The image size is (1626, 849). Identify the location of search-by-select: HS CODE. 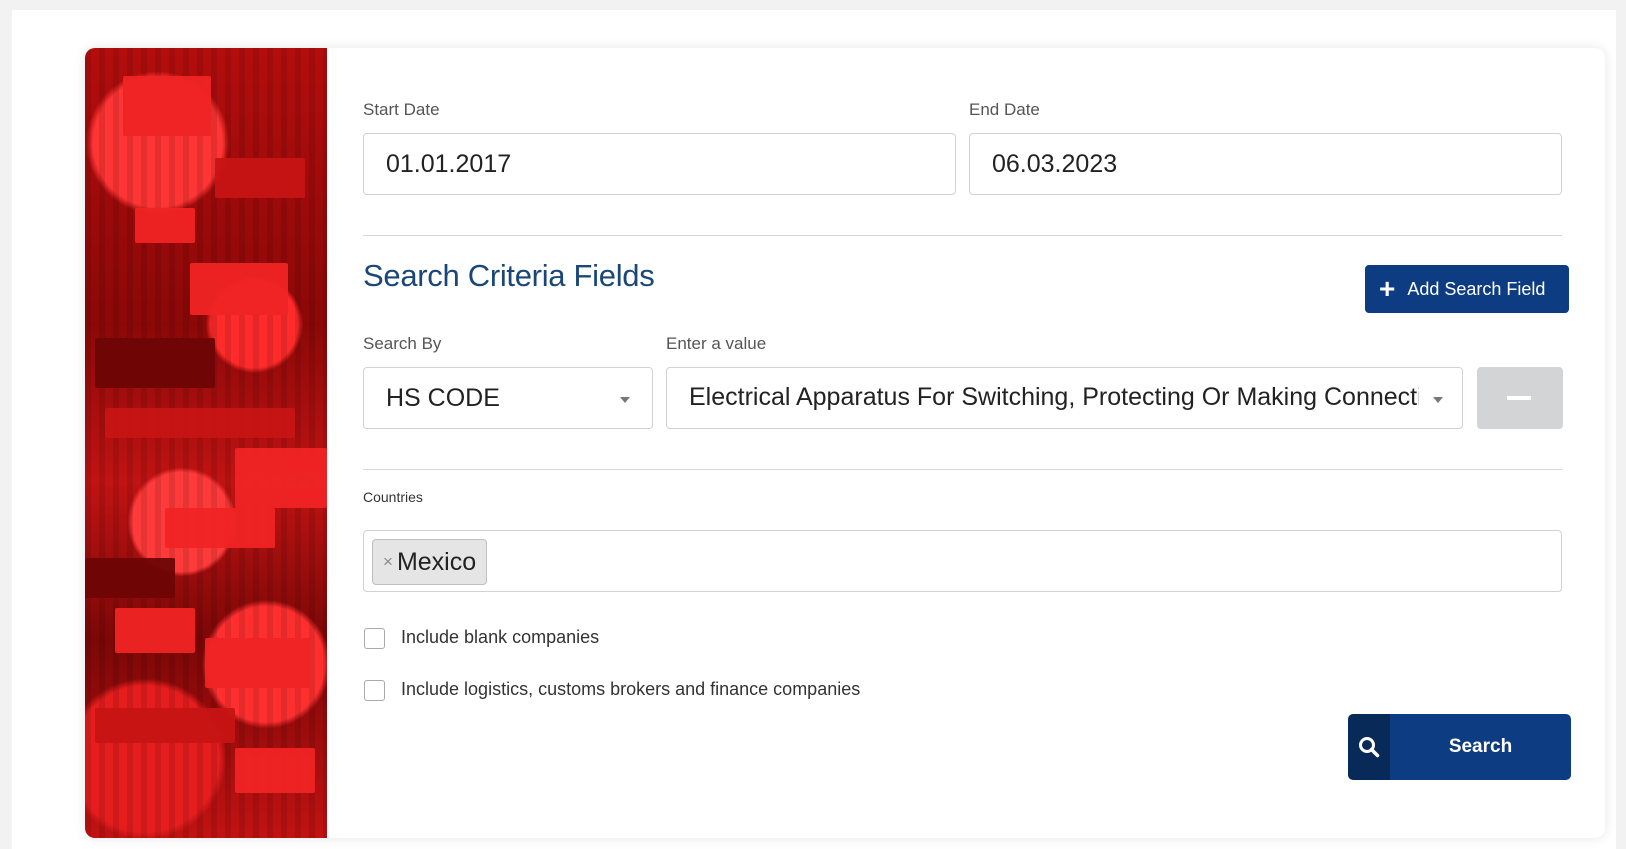
(508, 398).